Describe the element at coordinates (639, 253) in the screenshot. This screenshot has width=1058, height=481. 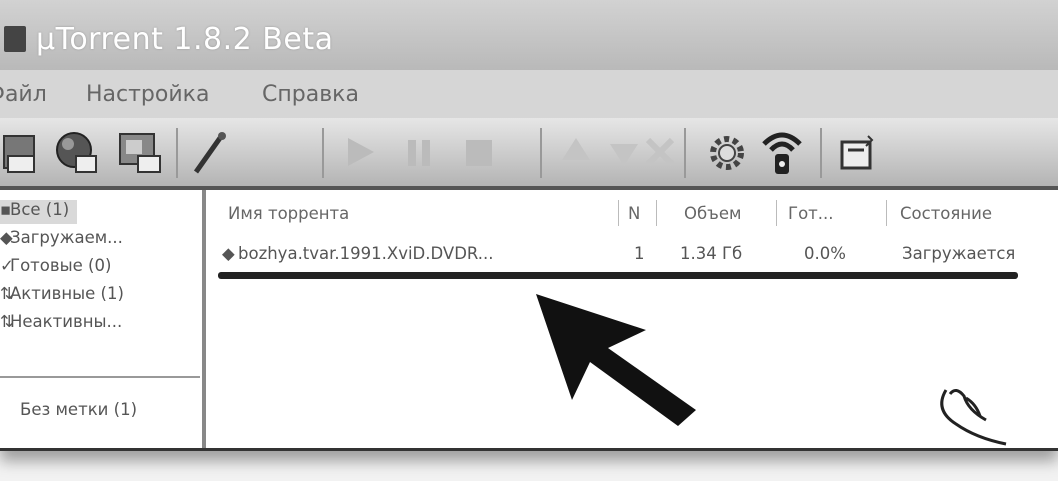
I see `torrent-number: 1` at that location.